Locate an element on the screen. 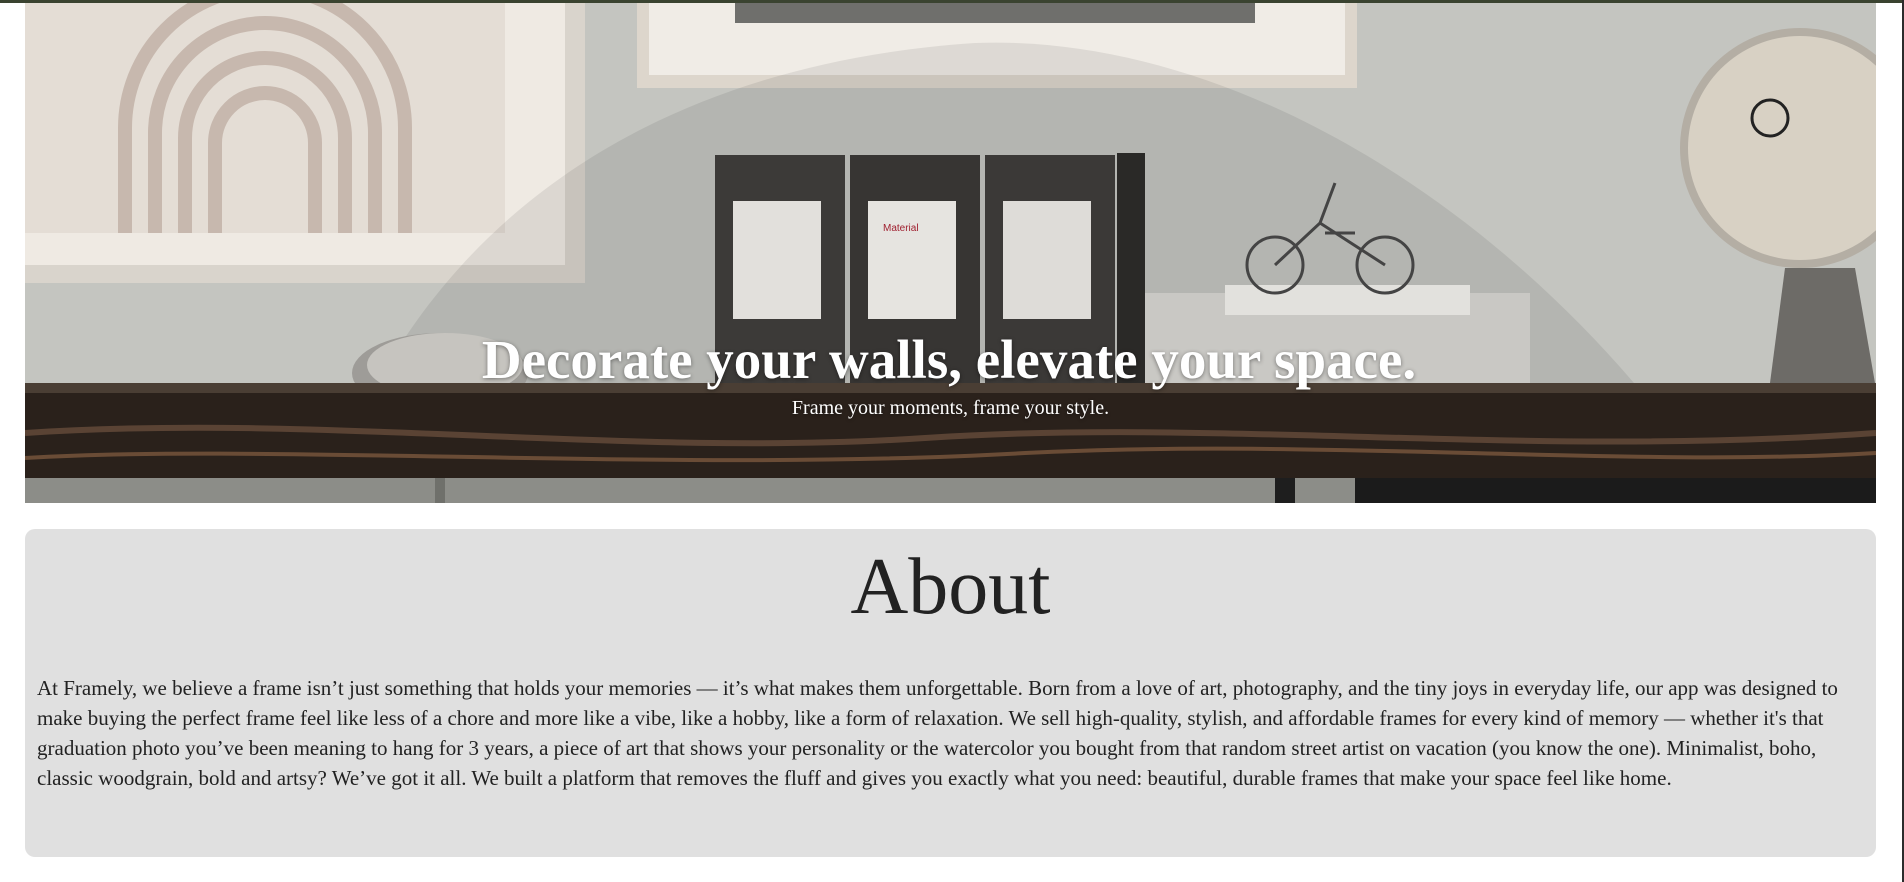 Image resolution: width=1904 pixels, height=882 pixels. about-heading: About is located at coordinates (950, 587).